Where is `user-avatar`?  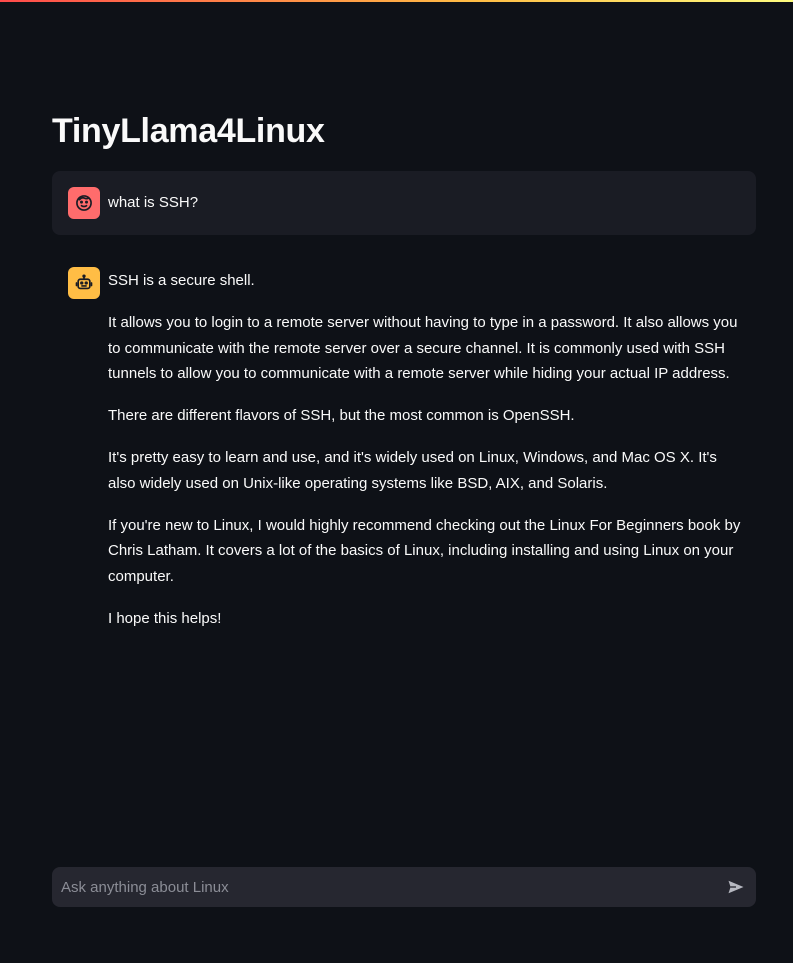 user-avatar is located at coordinates (84, 203).